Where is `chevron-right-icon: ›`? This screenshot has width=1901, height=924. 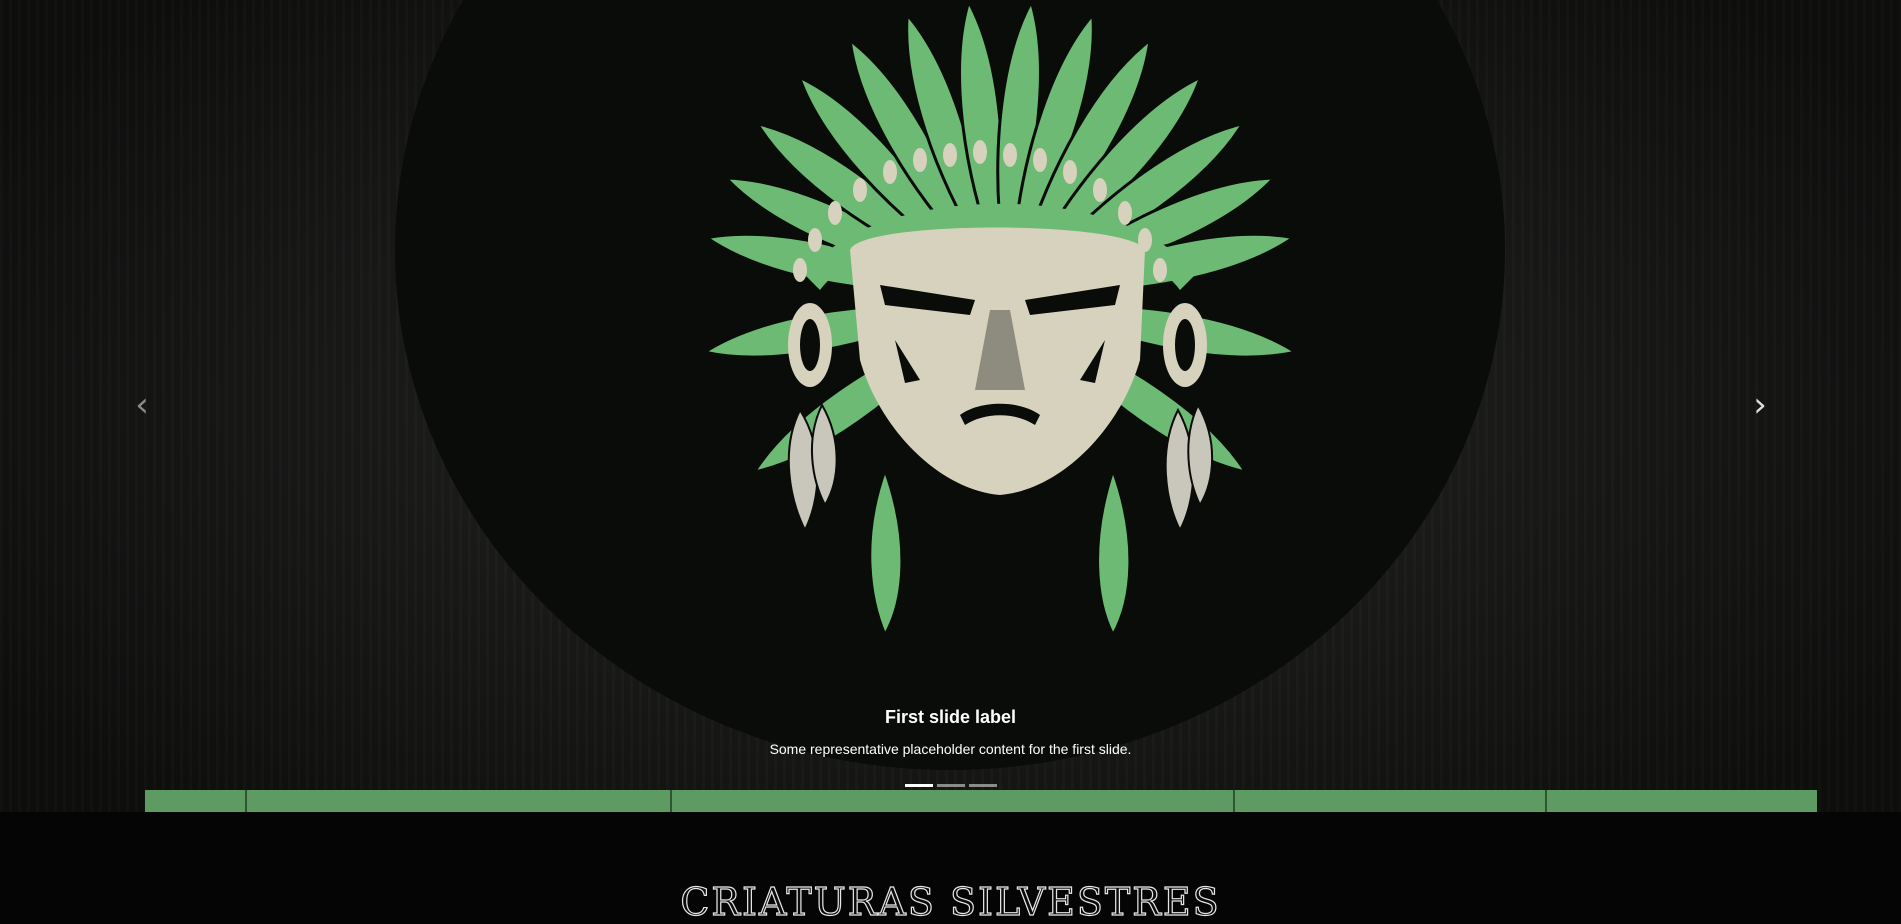
chevron-right-icon: › is located at coordinates (1760, 405).